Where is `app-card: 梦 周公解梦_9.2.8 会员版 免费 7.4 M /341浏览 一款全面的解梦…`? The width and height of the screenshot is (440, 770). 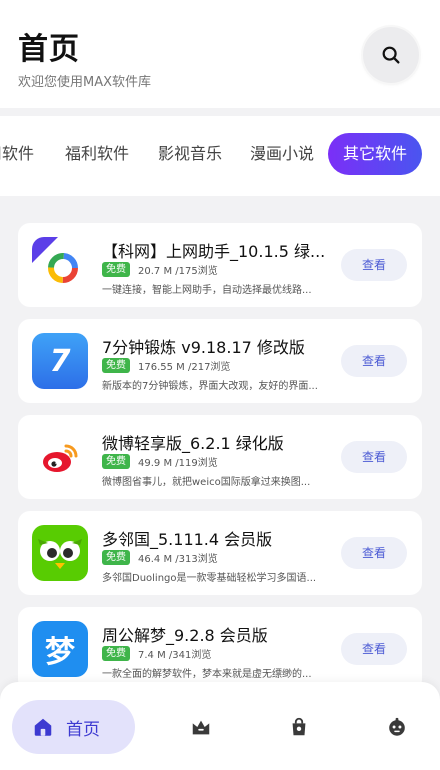
app-card: 梦 周公解梦_9.2.8 会员版 免费 7.4 M /341浏览 一款全面的解梦… is located at coordinates (220, 649).